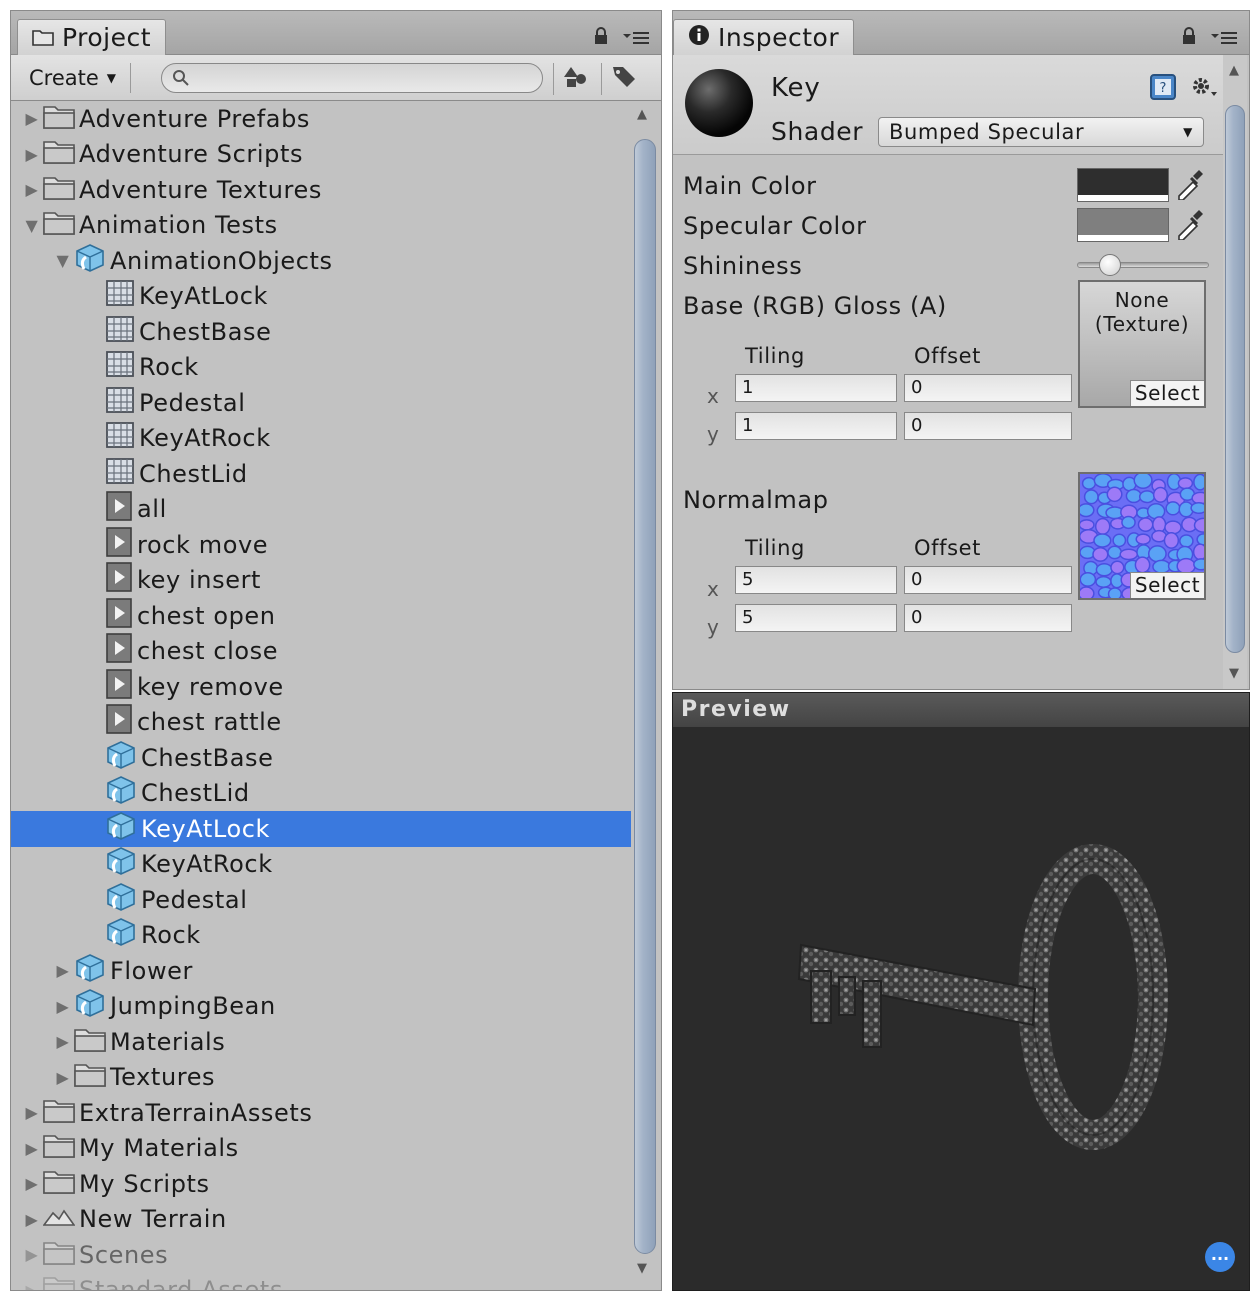 This screenshot has height=1291, width=1250. Describe the element at coordinates (321, 297) in the screenshot. I see `tree-item: KeyAtLock` at that location.